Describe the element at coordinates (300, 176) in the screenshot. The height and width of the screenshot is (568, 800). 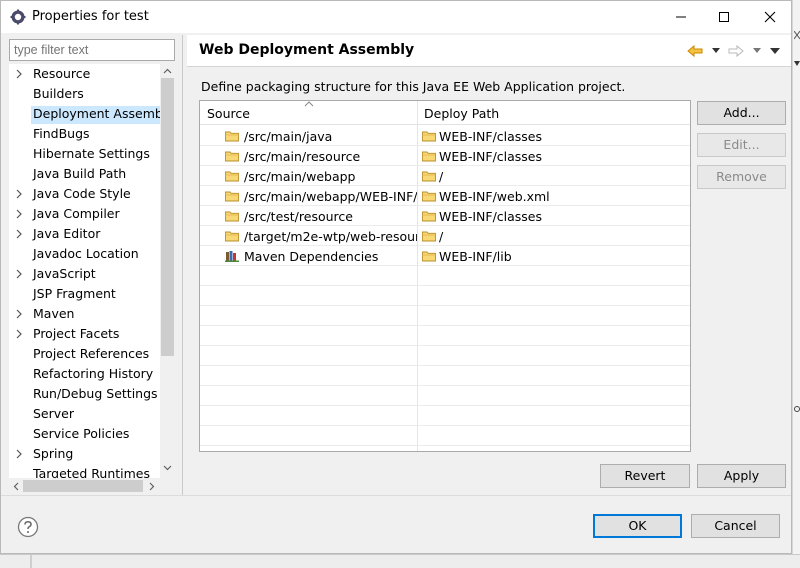
I see `cell-source: /src/main/webapp` at that location.